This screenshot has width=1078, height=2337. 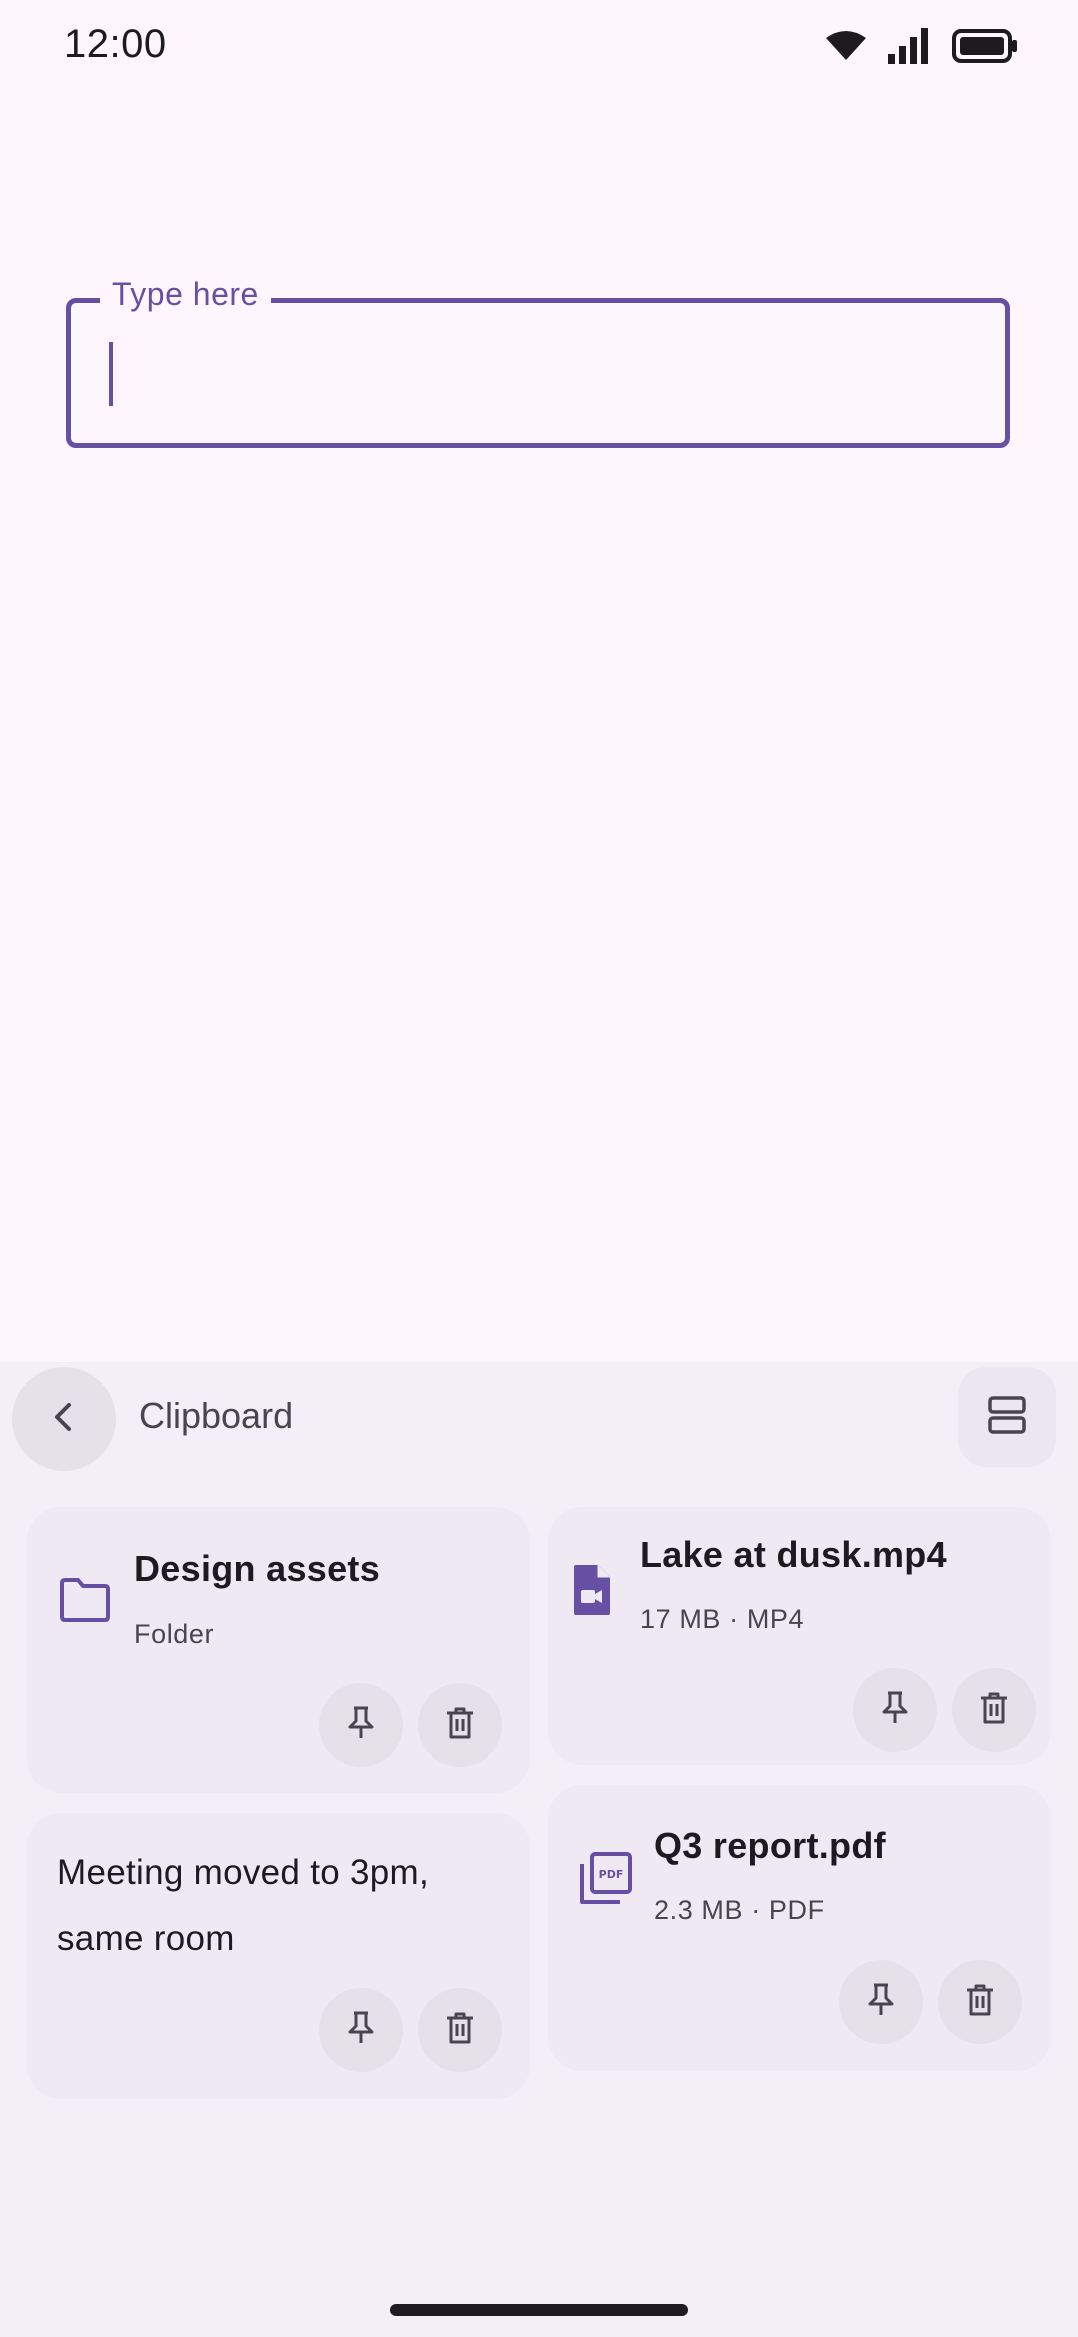 I want to click on clipboard-item-subtitle: Folder, so click(x=174, y=1634).